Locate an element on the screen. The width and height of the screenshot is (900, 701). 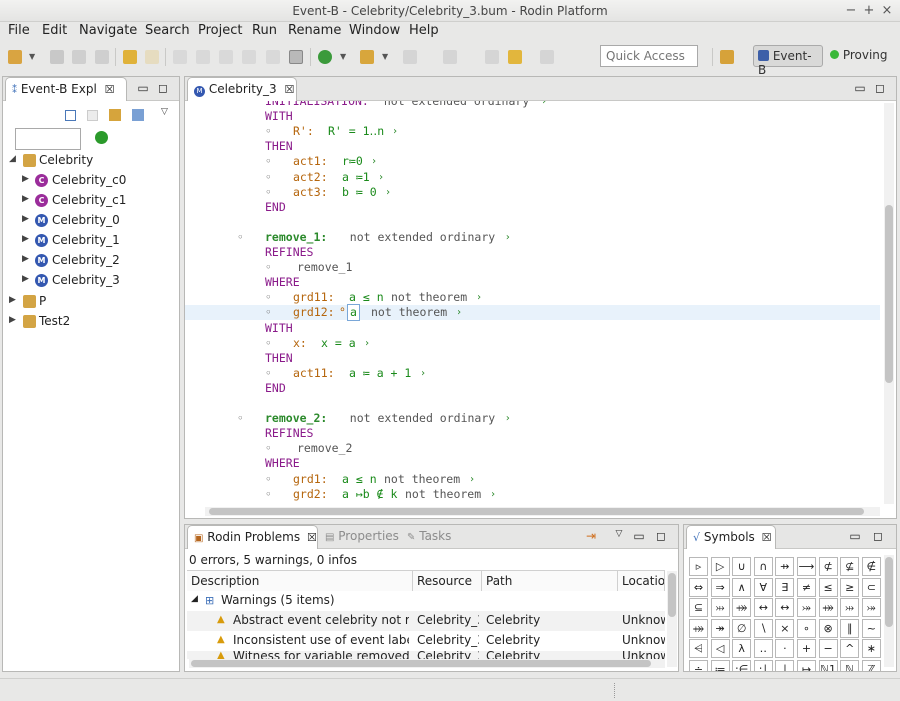
symbol-button: ℕ is located at coordinates (850, 665).